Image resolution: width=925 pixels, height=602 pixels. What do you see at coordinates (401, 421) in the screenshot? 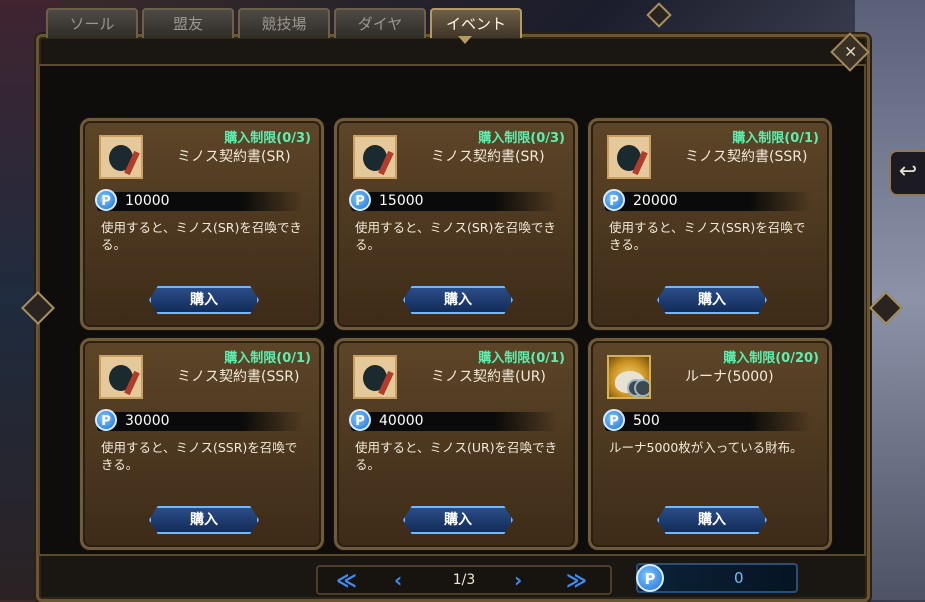
I see `item-price: 40000` at bounding box center [401, 421].